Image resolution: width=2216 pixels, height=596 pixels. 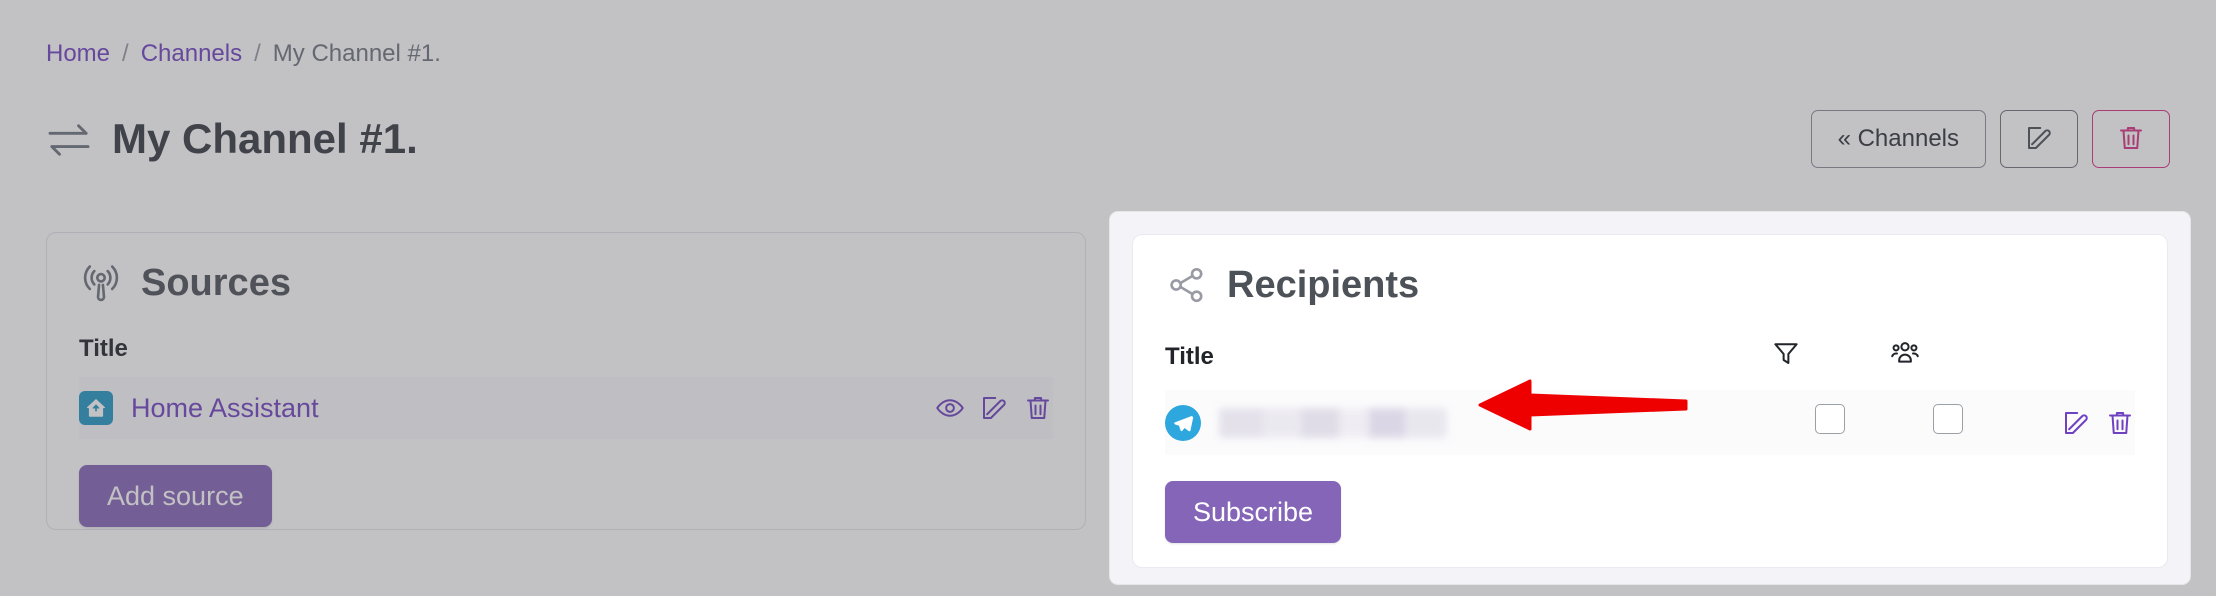 I want to click on recipient-filter-cell, so click(x=1830, y=422).